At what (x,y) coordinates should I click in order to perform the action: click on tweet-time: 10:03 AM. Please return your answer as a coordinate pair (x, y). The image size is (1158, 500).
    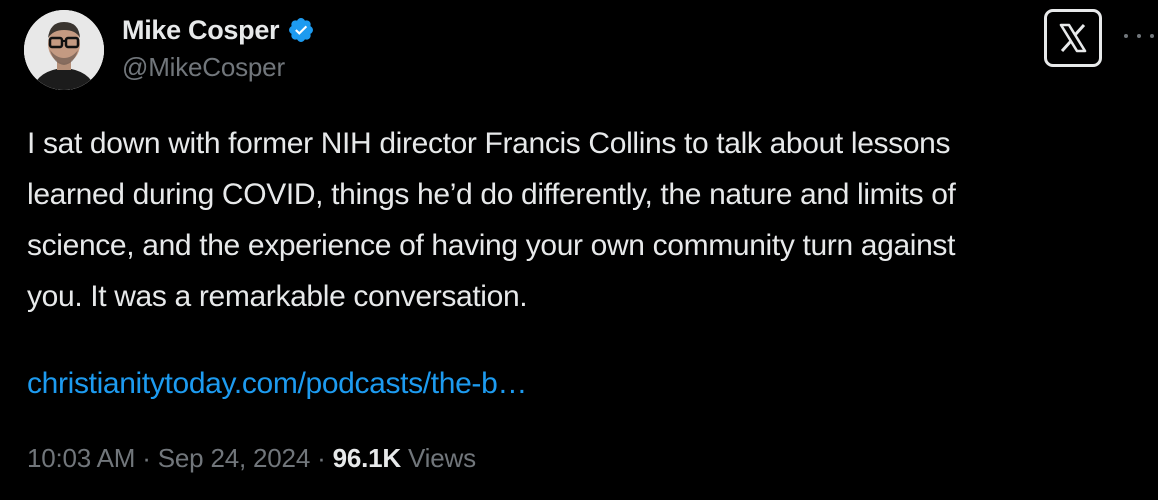
    Looking at the image, I should click on (81, 458).